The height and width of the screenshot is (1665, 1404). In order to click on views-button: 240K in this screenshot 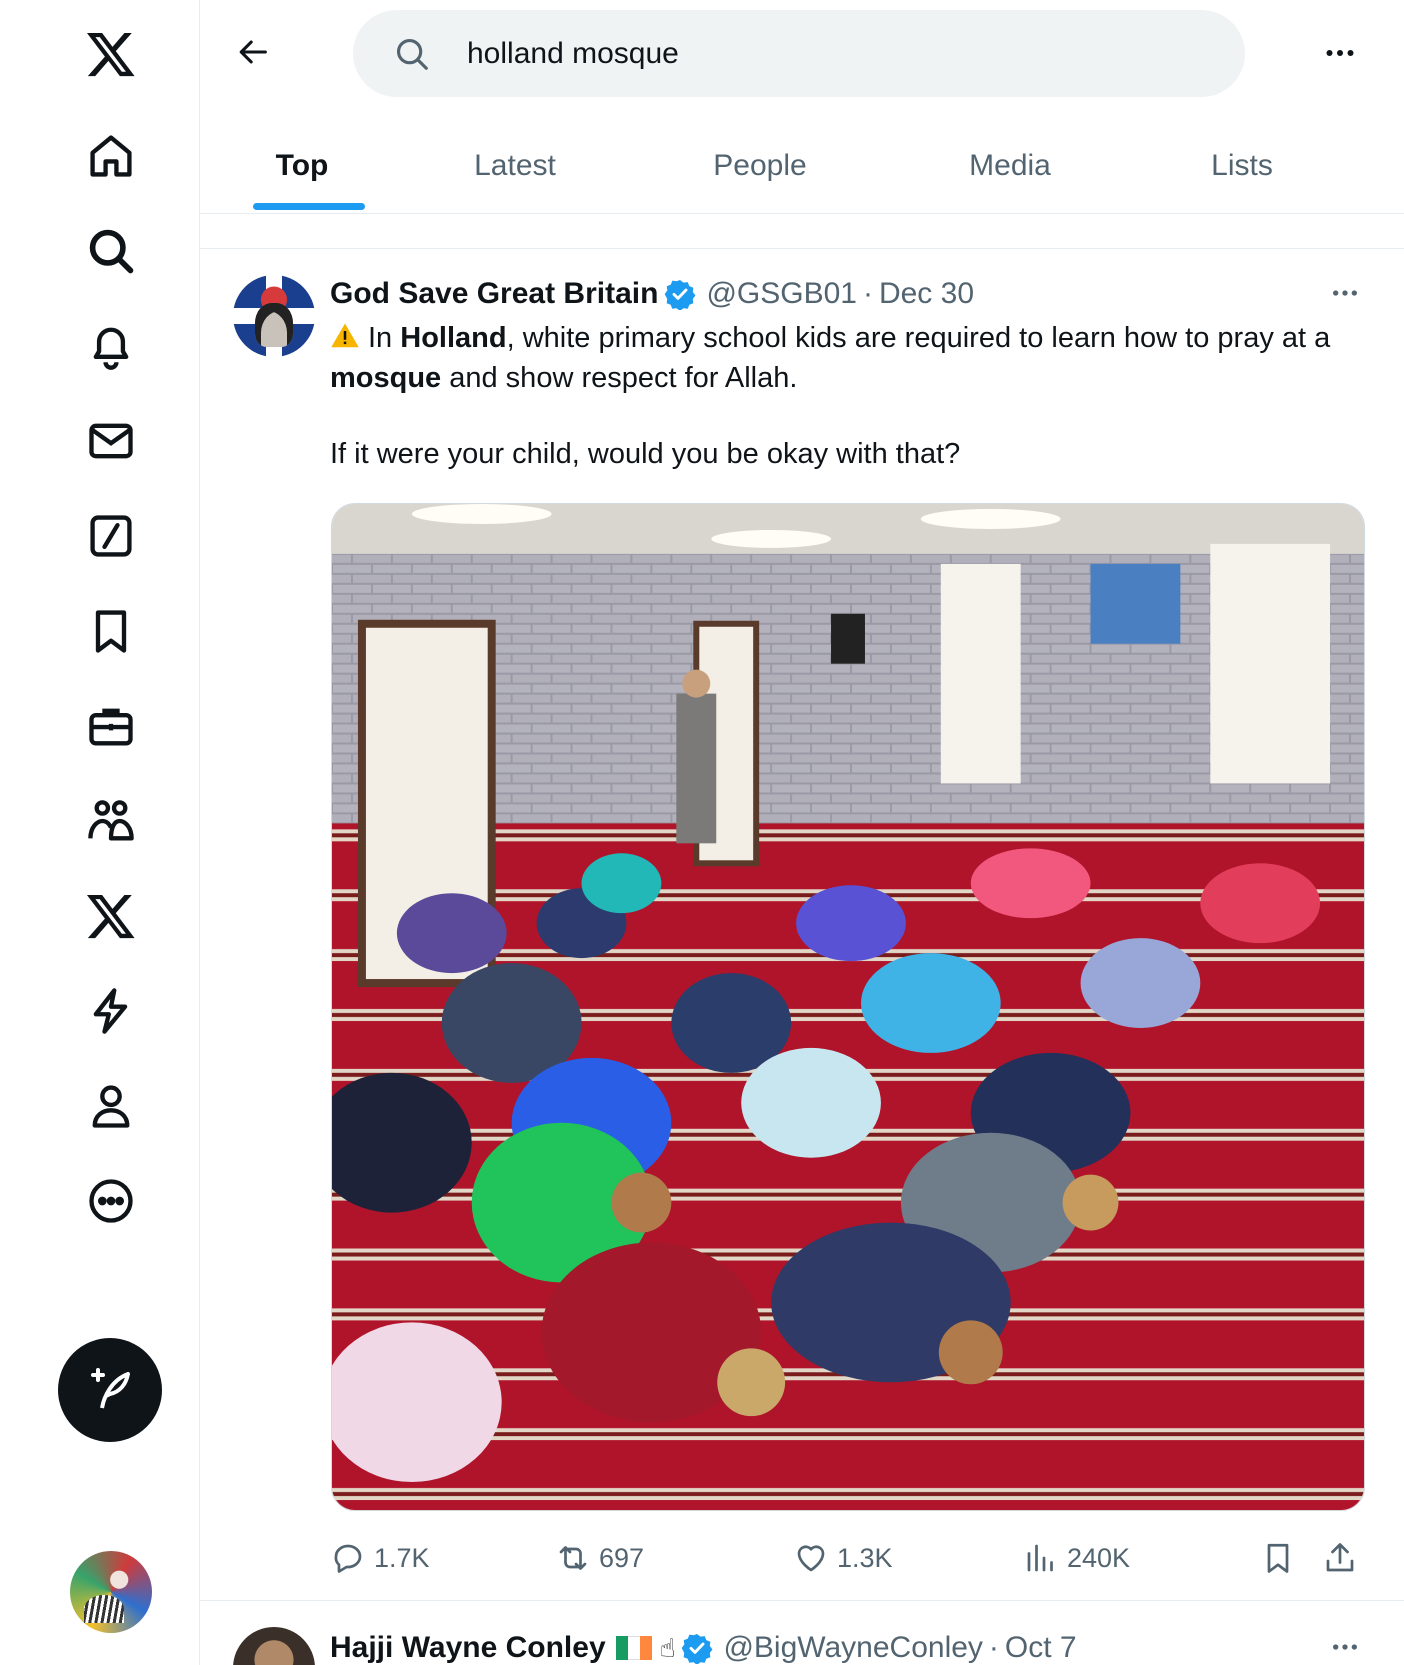, I will do `click(1076, 1558)`.